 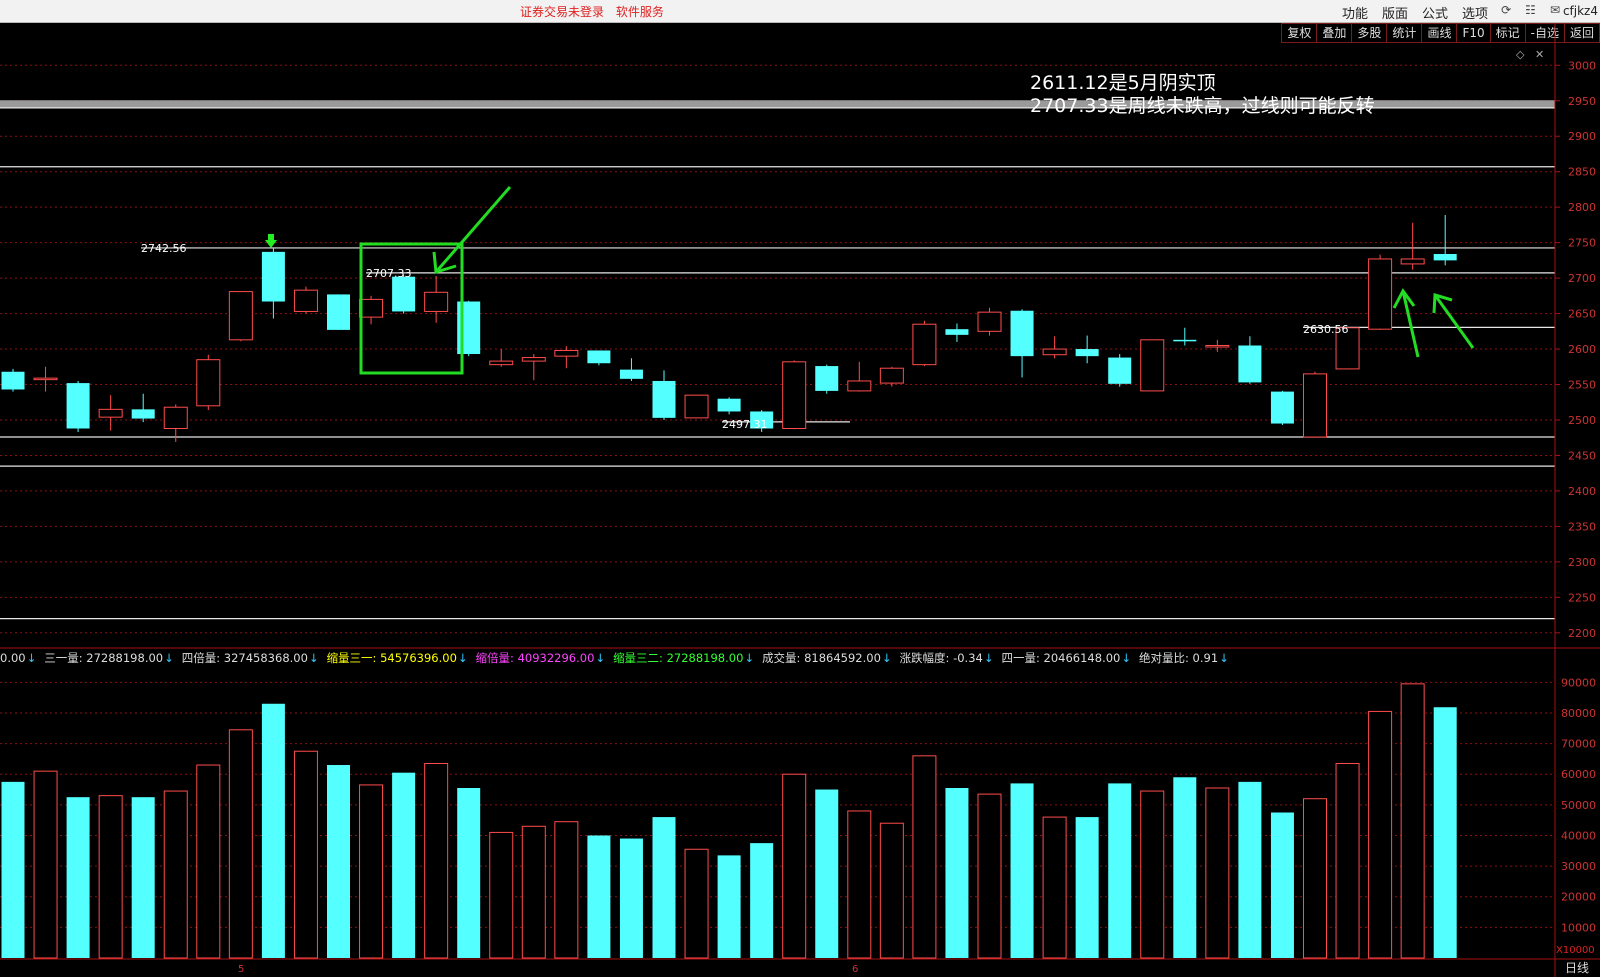 What do you see at coordinates (821, 658) in the screenshot?
I see `indicator-text: 成交量: 81864592.00` at bounding box center [821, 658].